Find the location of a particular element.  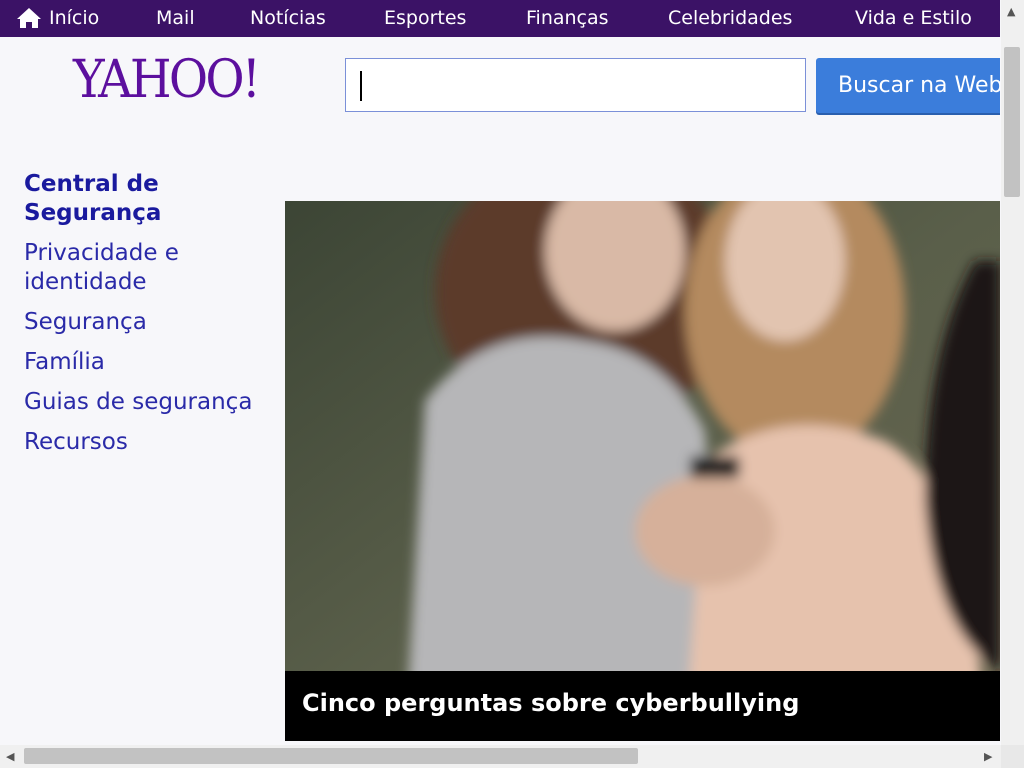

text-caret is located at coordinates (361, 86).